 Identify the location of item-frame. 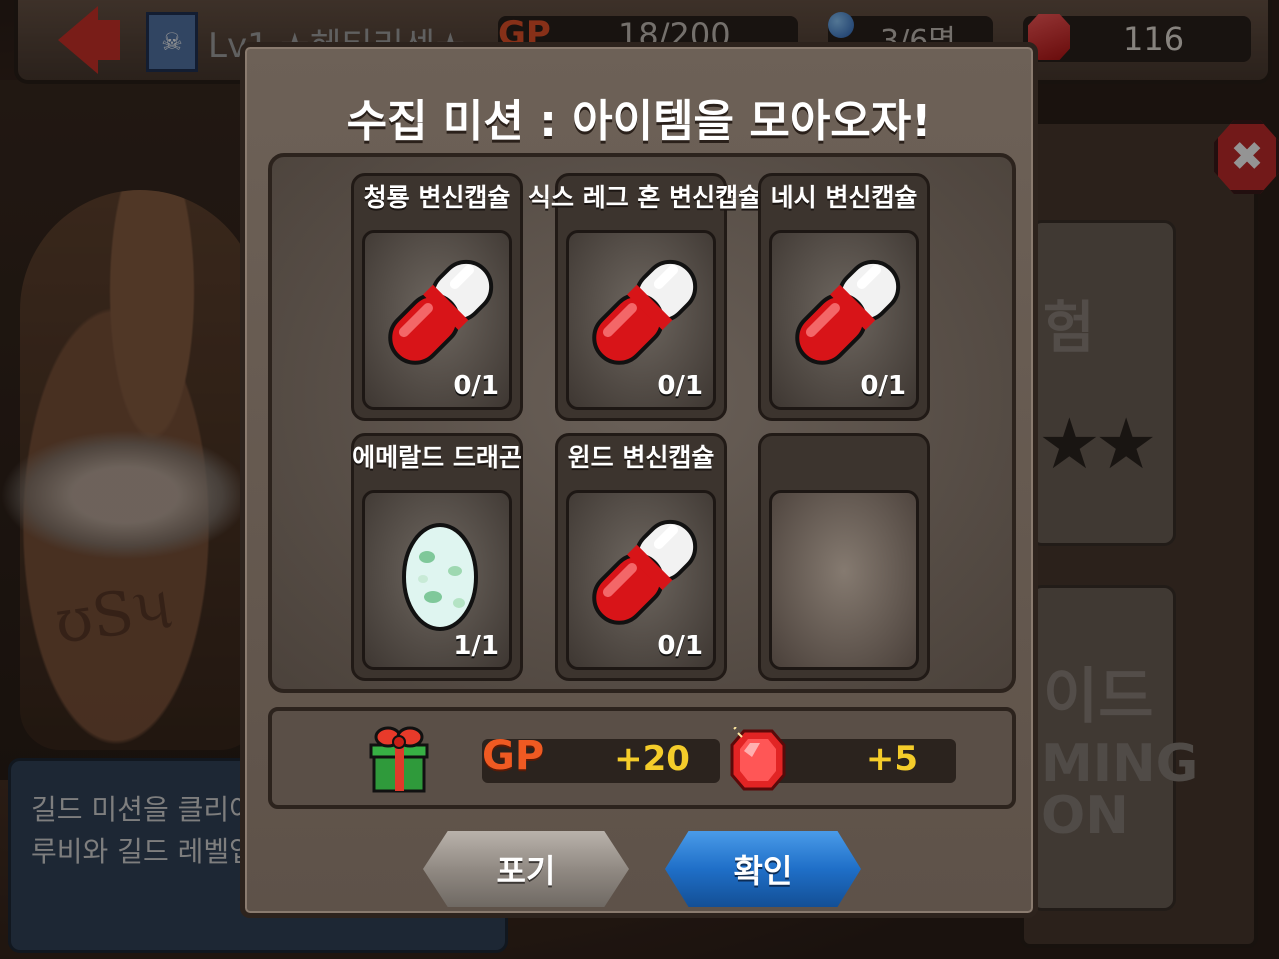
(844, 580).